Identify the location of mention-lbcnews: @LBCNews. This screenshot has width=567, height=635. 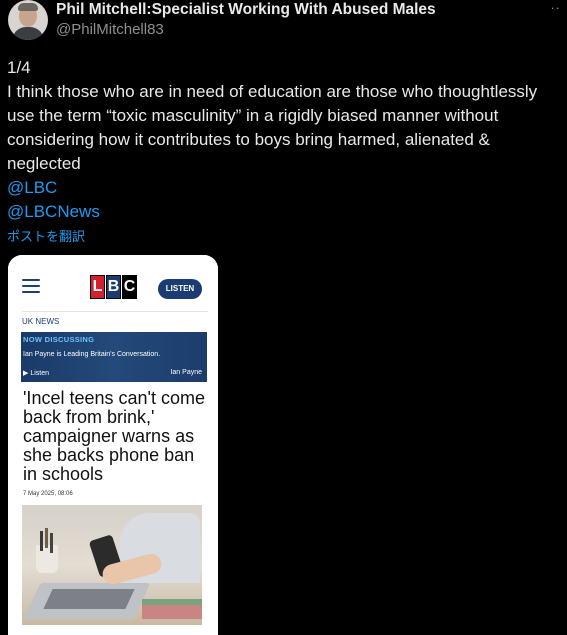
(279, 212).